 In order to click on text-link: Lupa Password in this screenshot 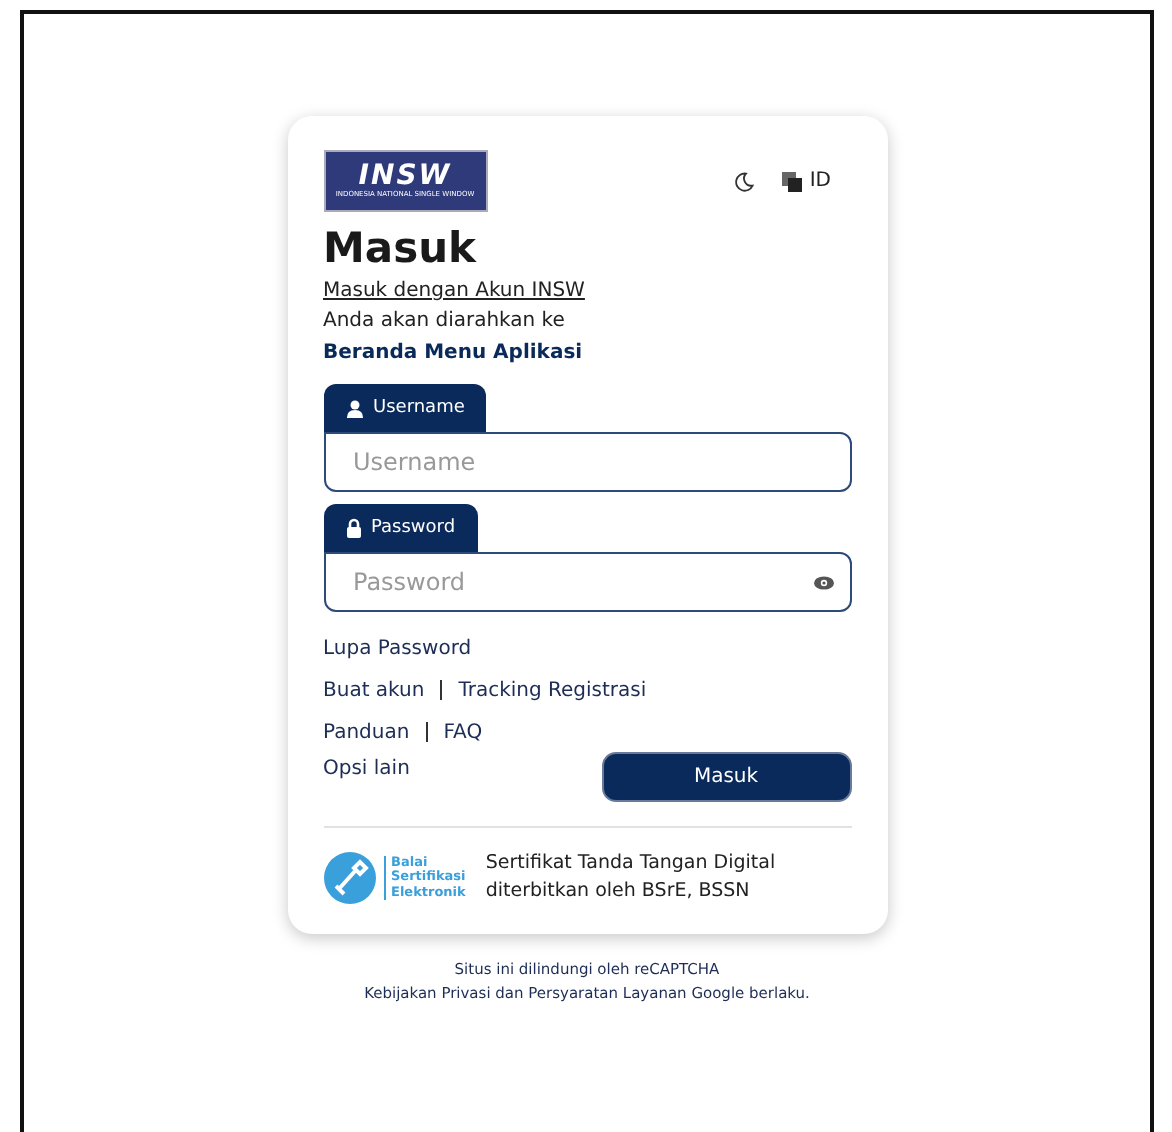, I will do `click(397, 648)`.